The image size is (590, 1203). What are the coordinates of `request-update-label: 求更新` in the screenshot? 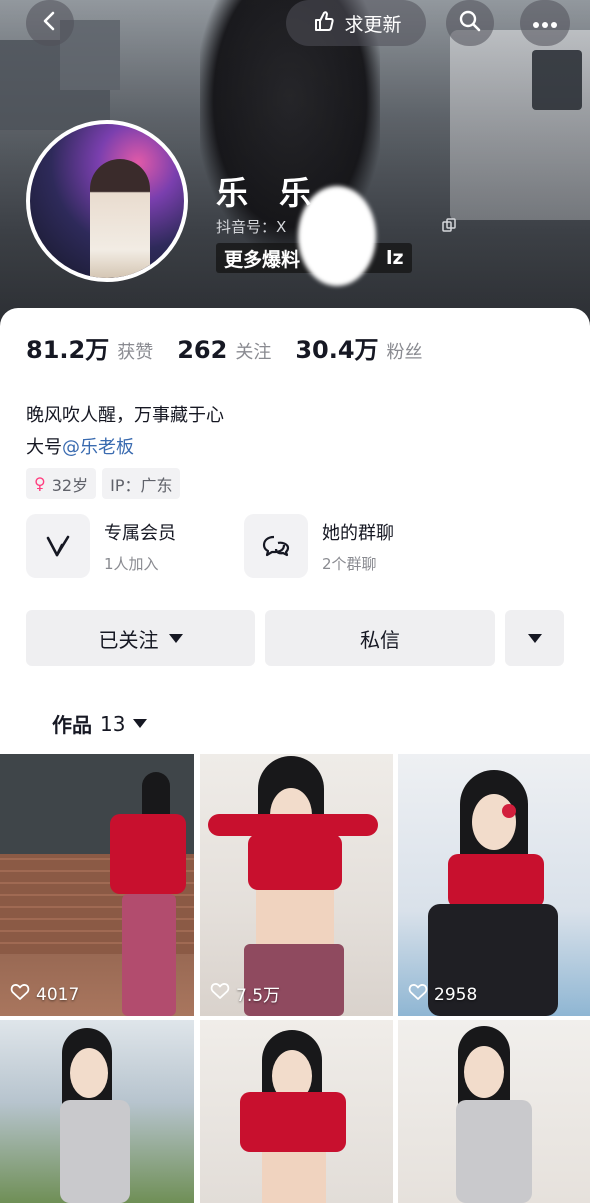 It's located at (373, 24).